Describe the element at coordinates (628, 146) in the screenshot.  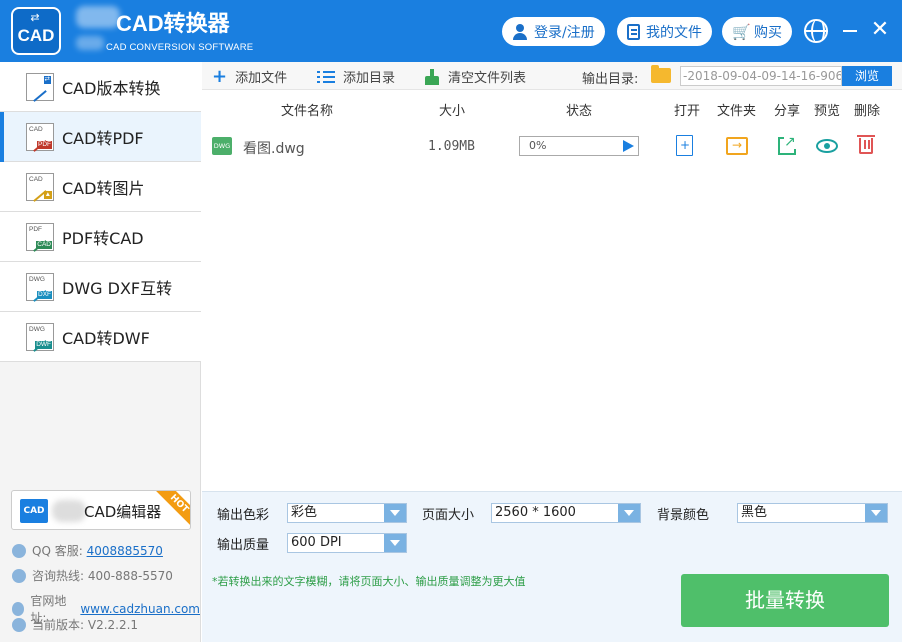
I see `play-icon` at that location.